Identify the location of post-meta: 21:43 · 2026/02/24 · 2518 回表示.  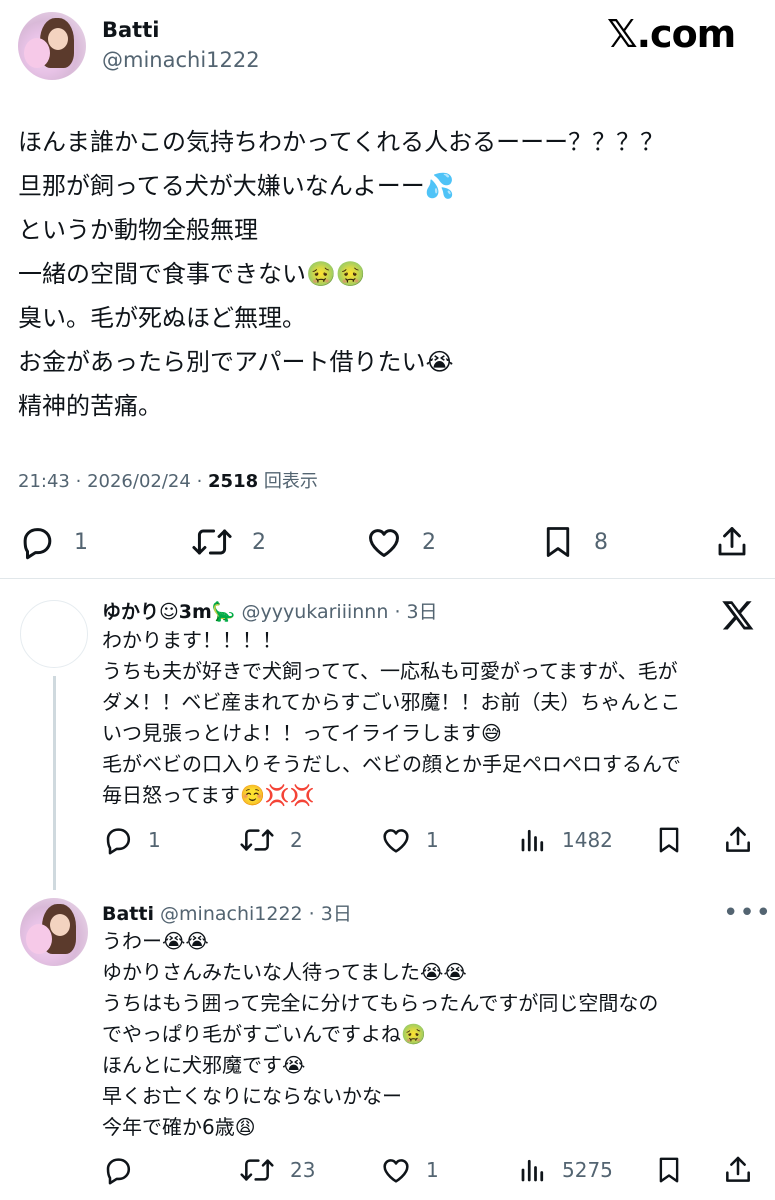
(168, 480).